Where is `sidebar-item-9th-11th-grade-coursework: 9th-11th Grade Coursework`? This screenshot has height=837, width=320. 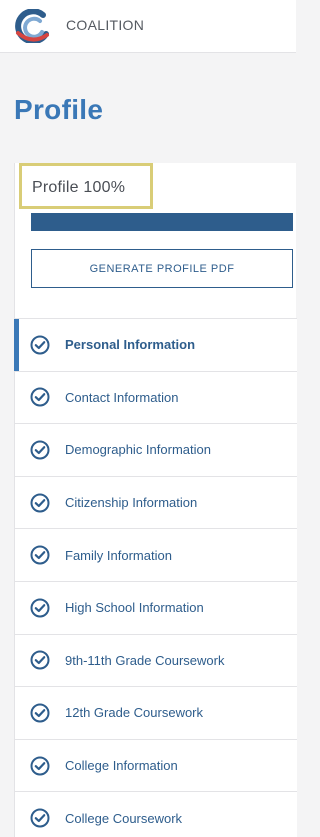
sidebar-item-9th-11th-grade-coursework: 9th-11th Grade Coursework is located at coordinates (156, 661).